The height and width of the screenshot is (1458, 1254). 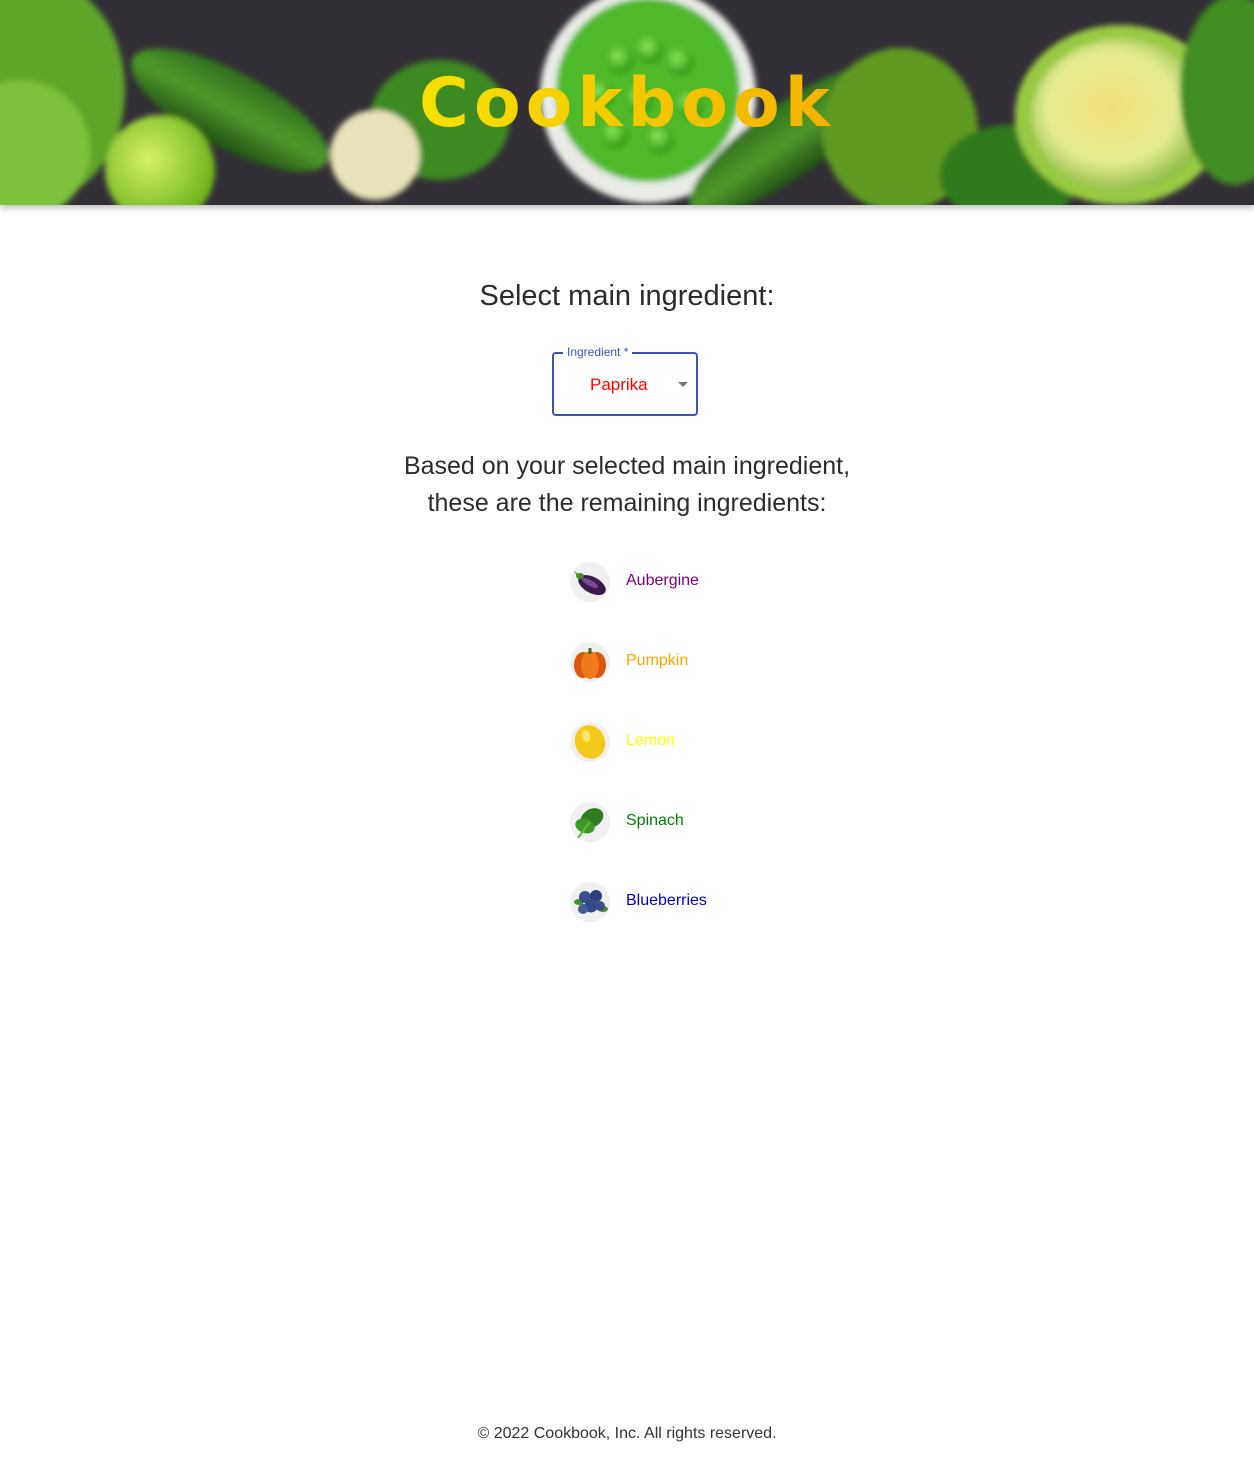 I want to click on title-wrap: Cookbook, so click(x=627, y=102).